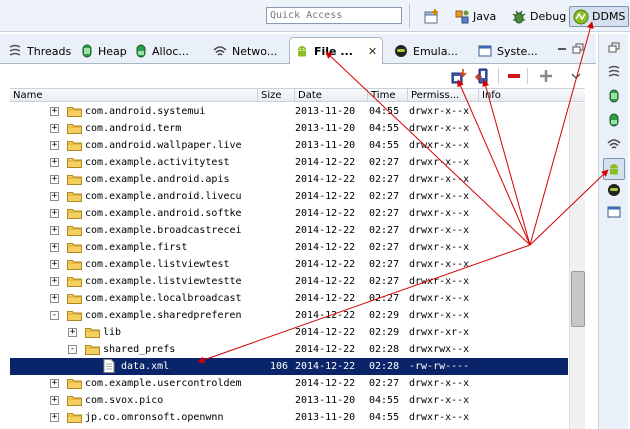  I want to click on minus-icon, so click(514, 76).